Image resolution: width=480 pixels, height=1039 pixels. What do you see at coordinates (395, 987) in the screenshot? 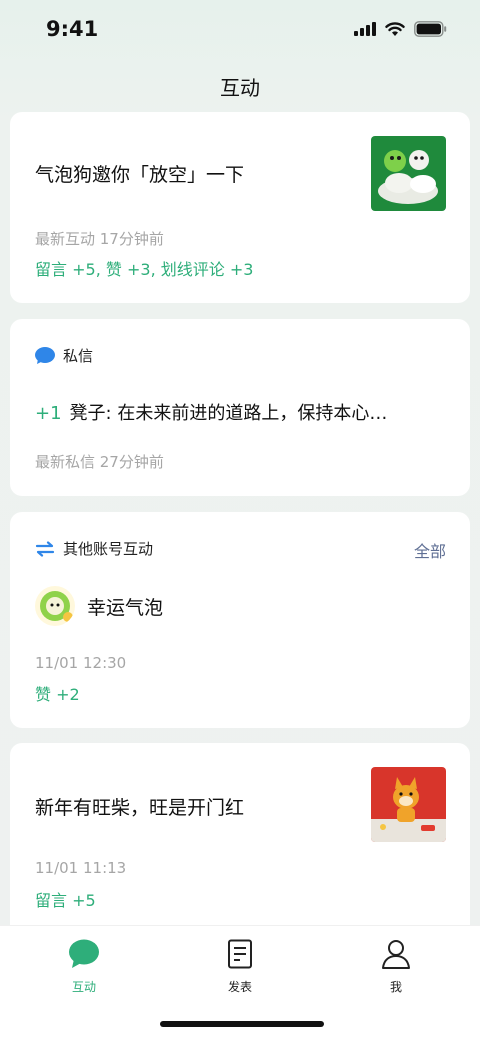
I see `tab-label: 我` at bounding box center [395, 987].